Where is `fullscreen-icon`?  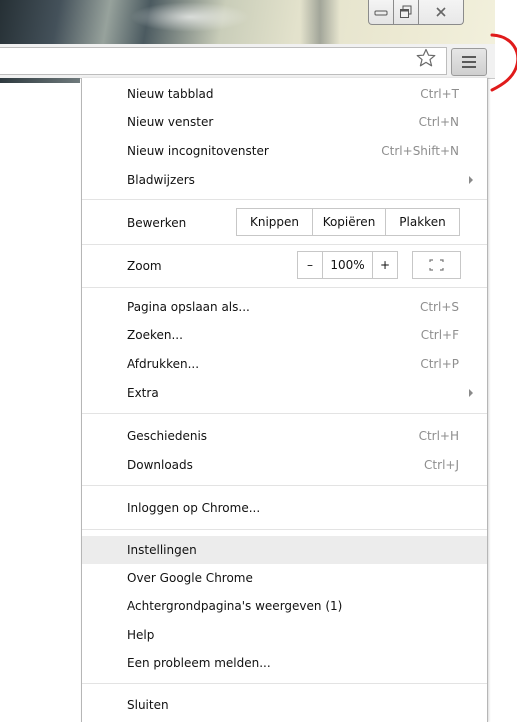
fullscreen-icon is located at coordinates (436, 265).